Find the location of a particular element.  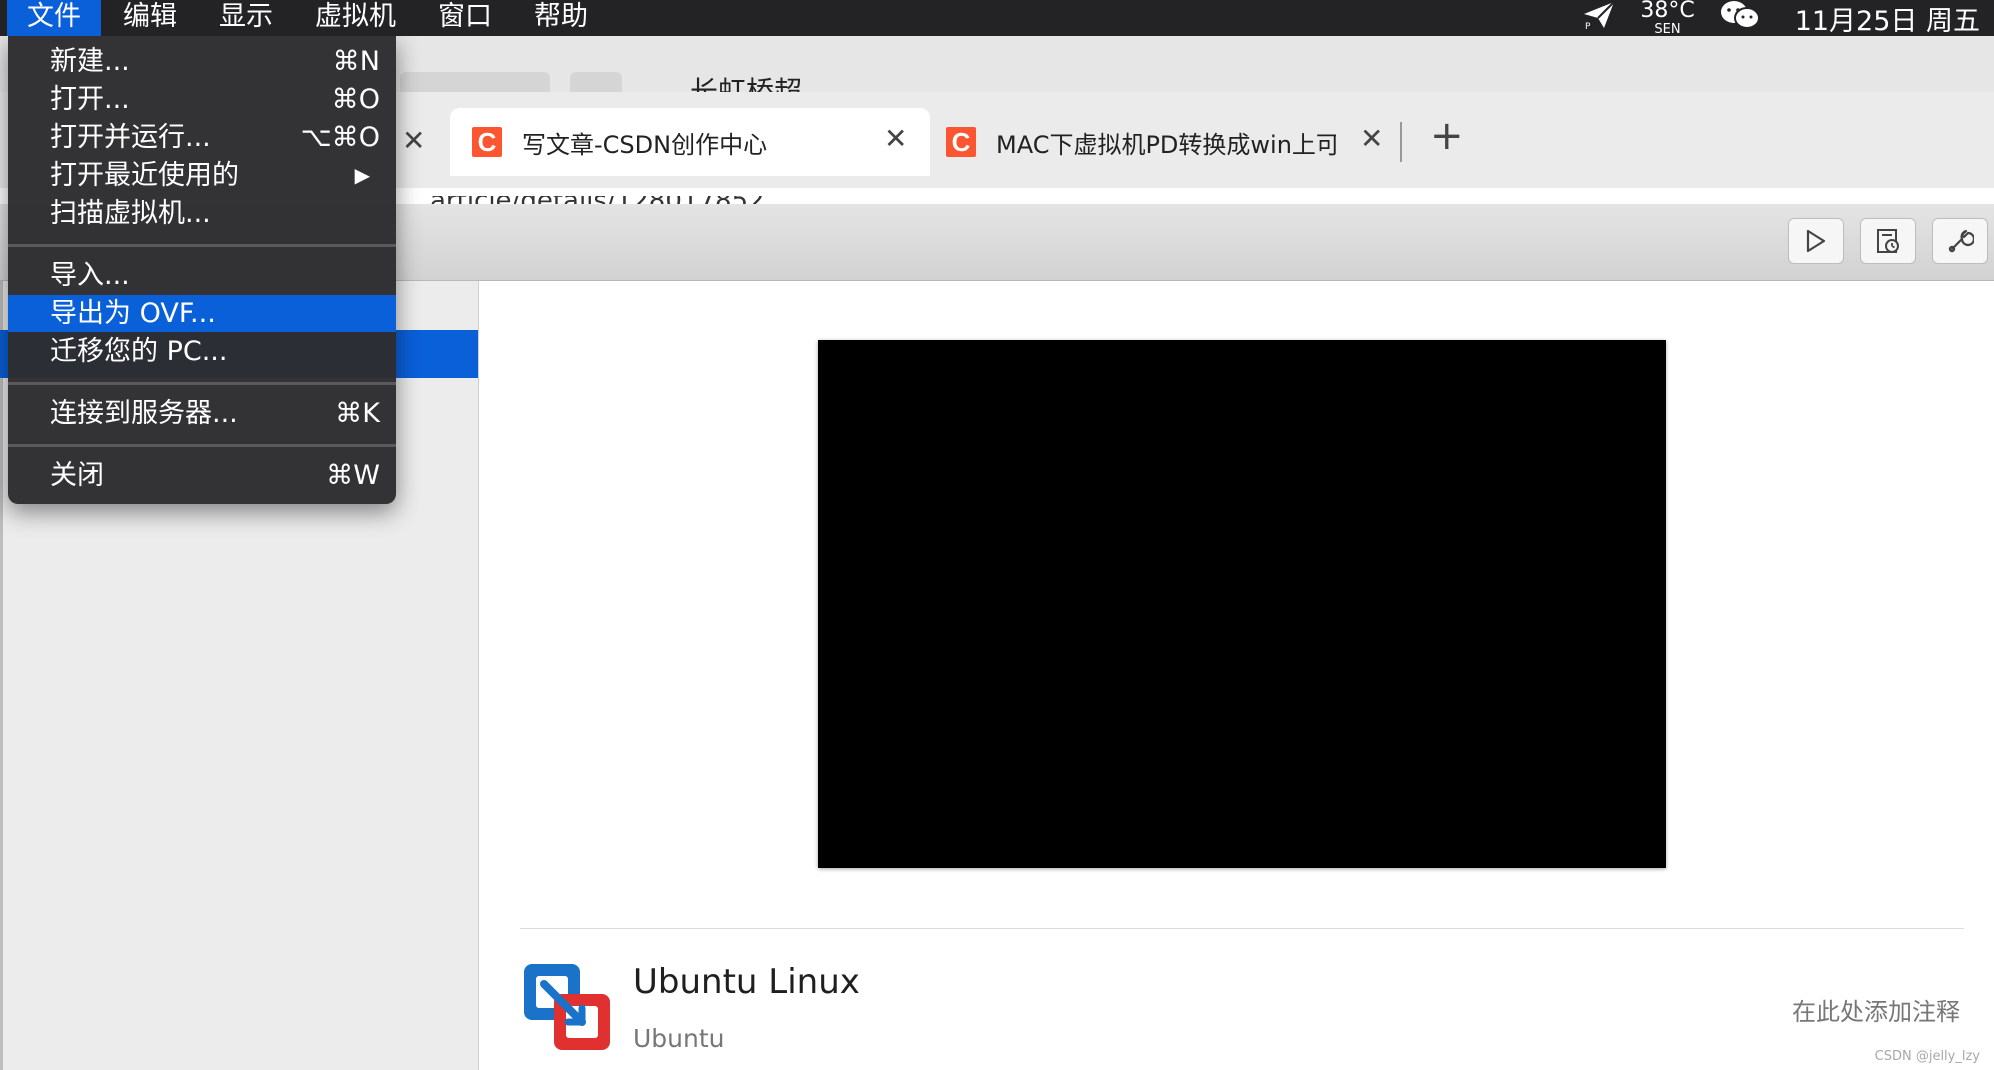

browser-tab-csdn-editor: C 写文章-CSDN创作中心 ✕ is located at coordinates (690, 142).